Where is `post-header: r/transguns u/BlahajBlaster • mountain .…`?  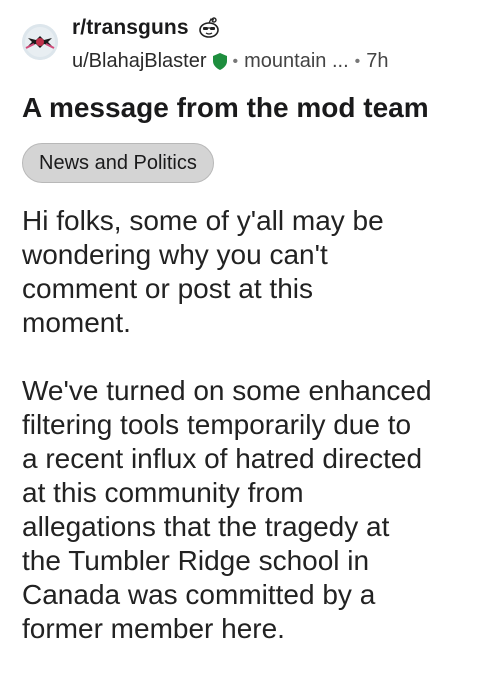
post-header: r/transguns u/BlahajBlaster • mountain .… is located at coordinates (252, 45).